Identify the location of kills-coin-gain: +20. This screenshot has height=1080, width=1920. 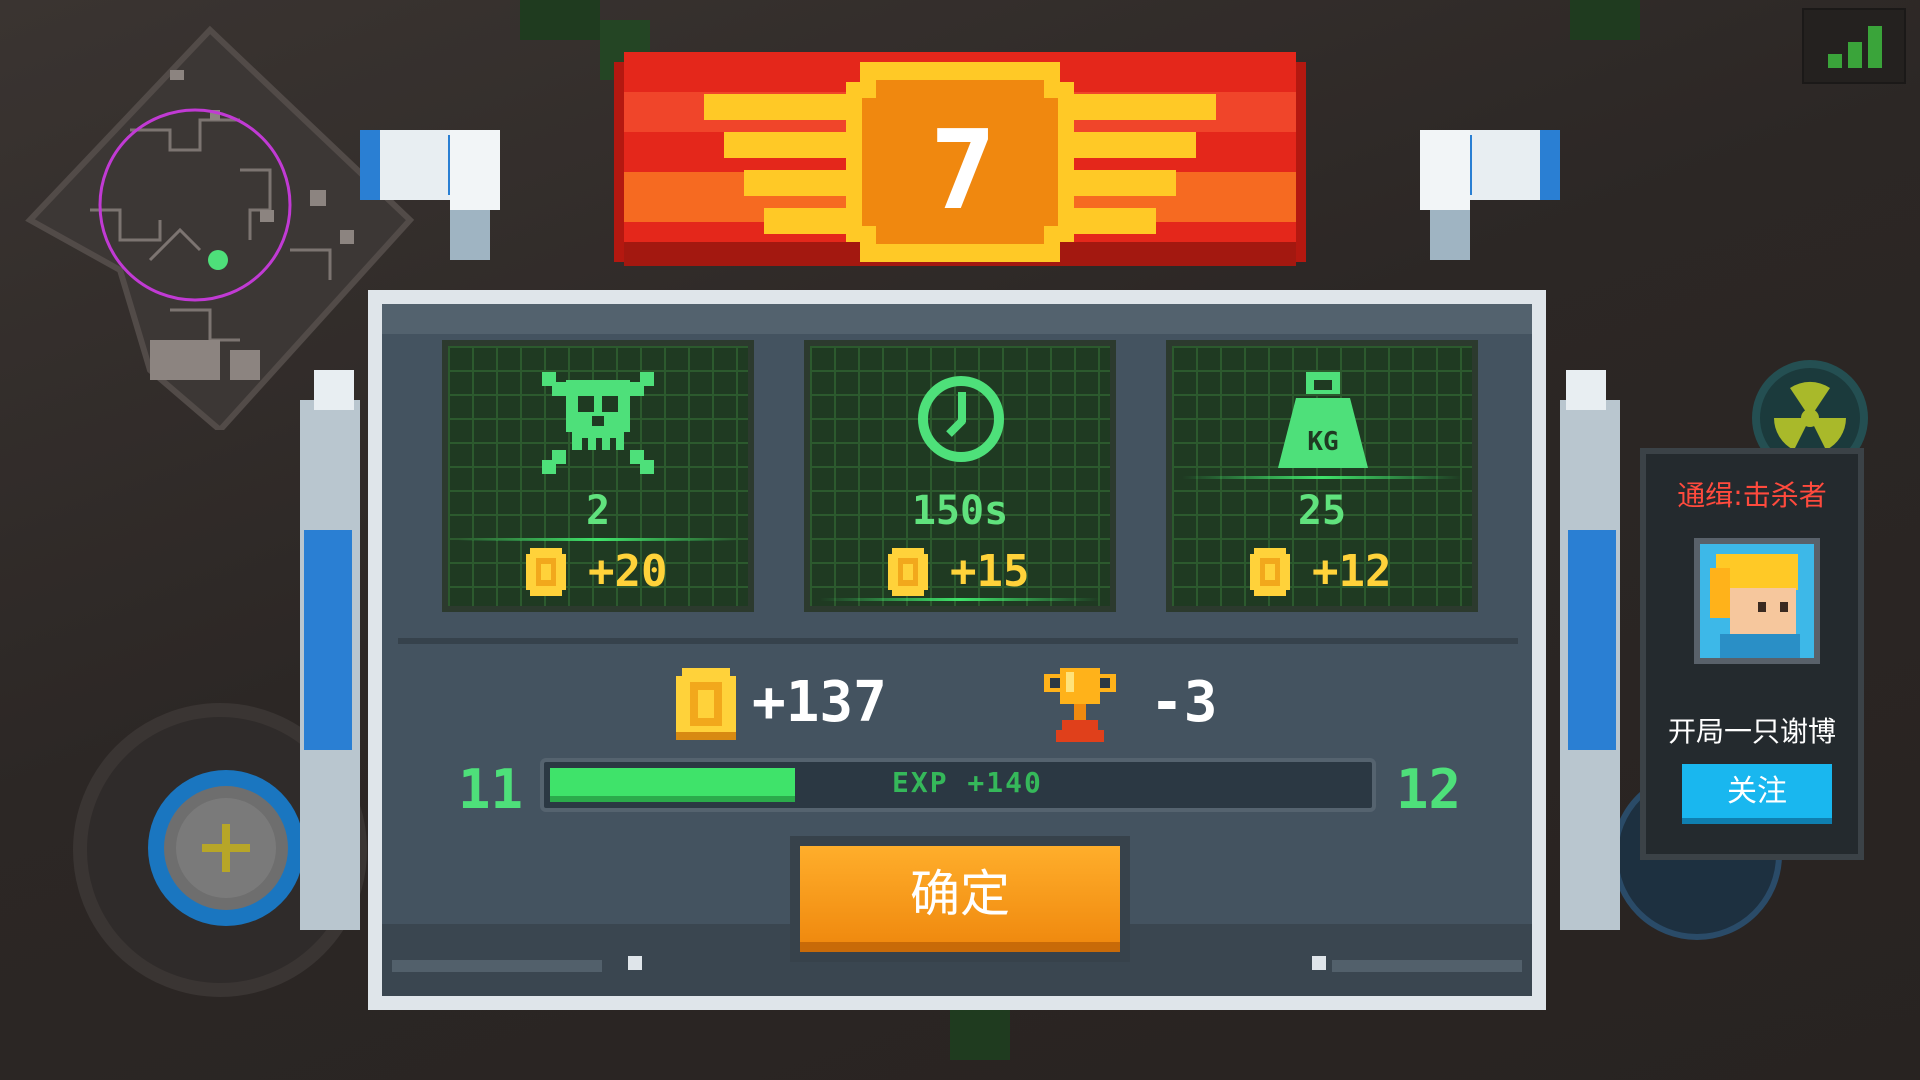
(628, 571).